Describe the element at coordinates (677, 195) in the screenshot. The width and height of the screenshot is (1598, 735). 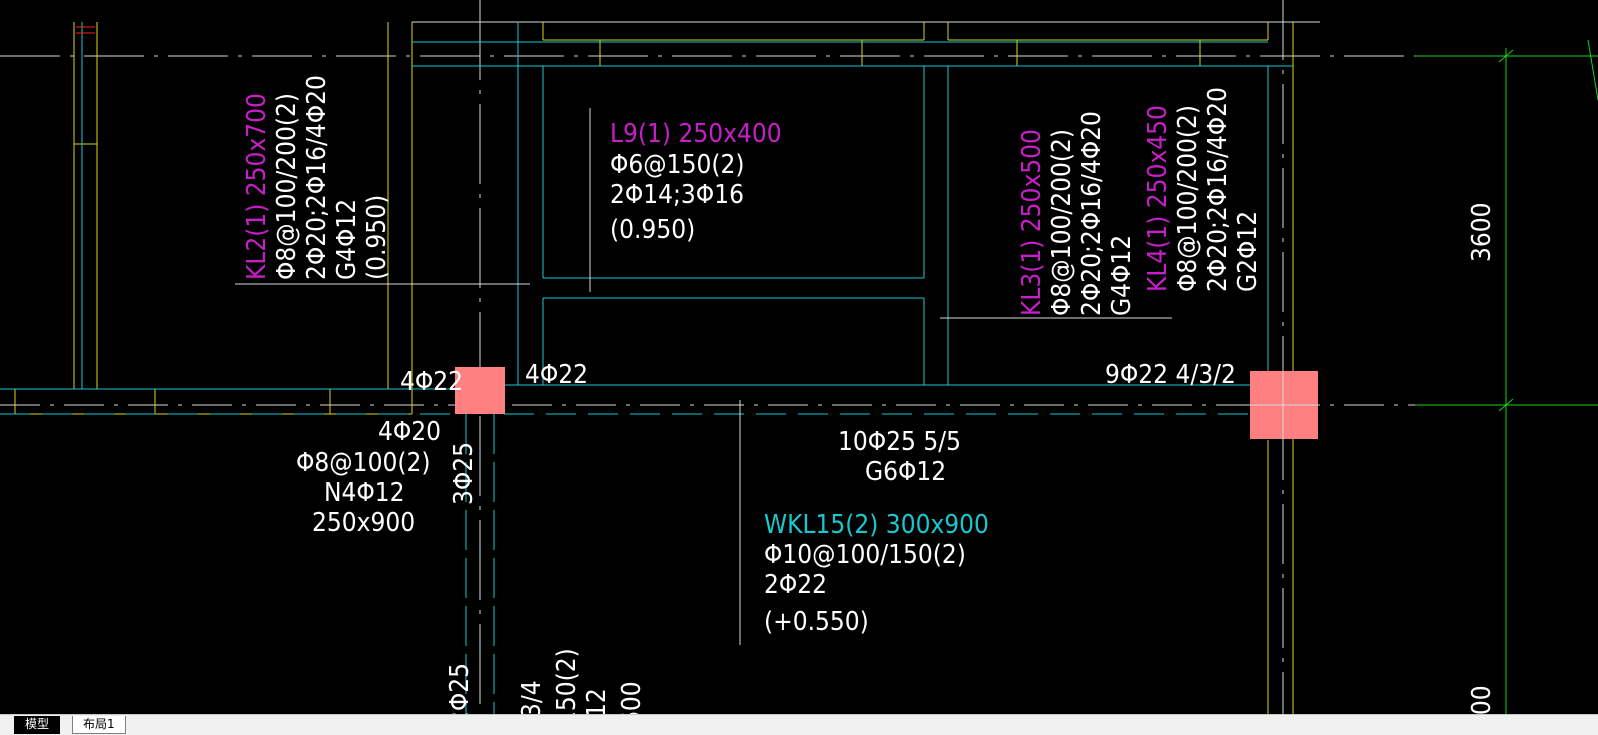
I see `l9-bars: 2Φ14;3Φ16` at that location.